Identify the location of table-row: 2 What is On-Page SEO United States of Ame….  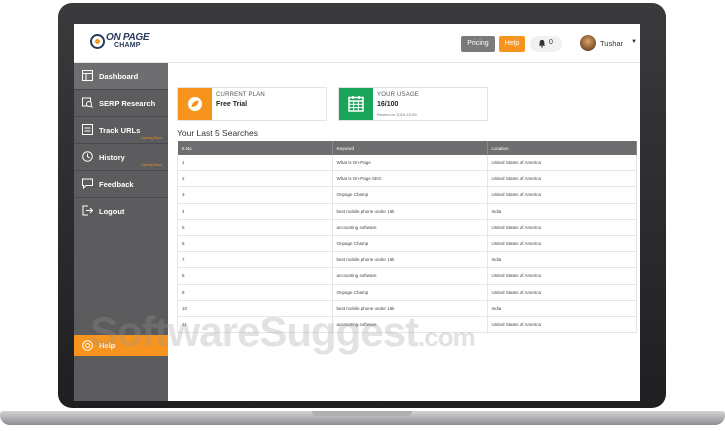
(407, 179).